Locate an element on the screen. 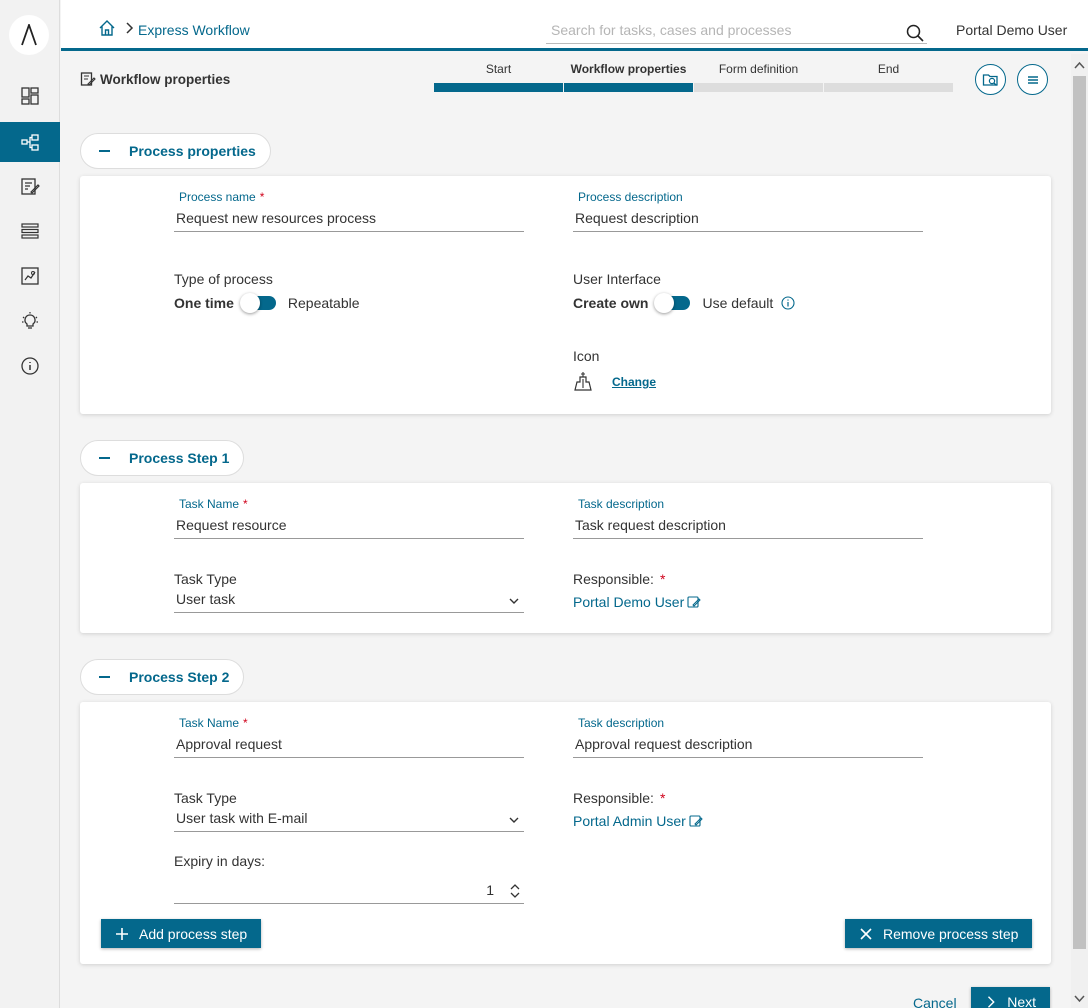 The image size is (1088, 1008). menu-button is located at coordinates (1032, 79).